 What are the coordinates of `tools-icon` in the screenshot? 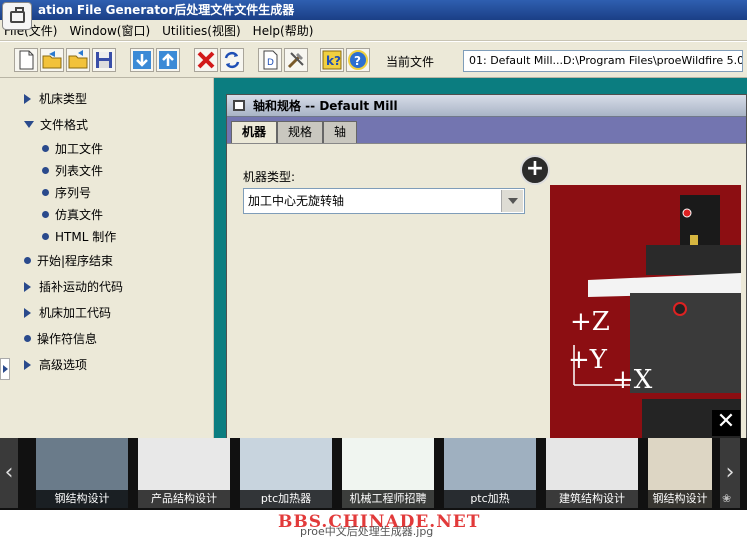 It's located at (296, 60).